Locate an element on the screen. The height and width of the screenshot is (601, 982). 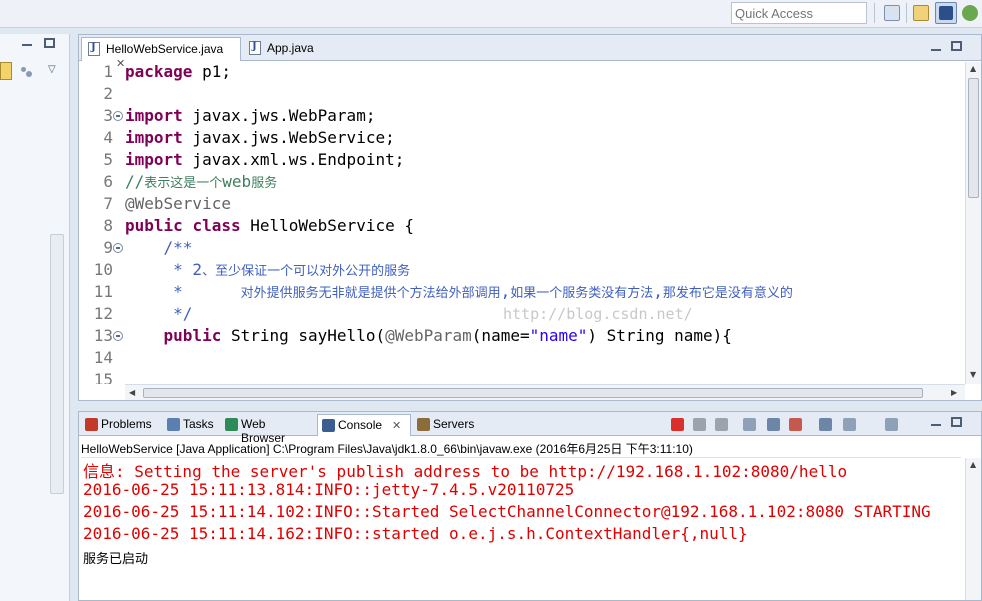
line-number: 11 is located at coordinates (103, 291).